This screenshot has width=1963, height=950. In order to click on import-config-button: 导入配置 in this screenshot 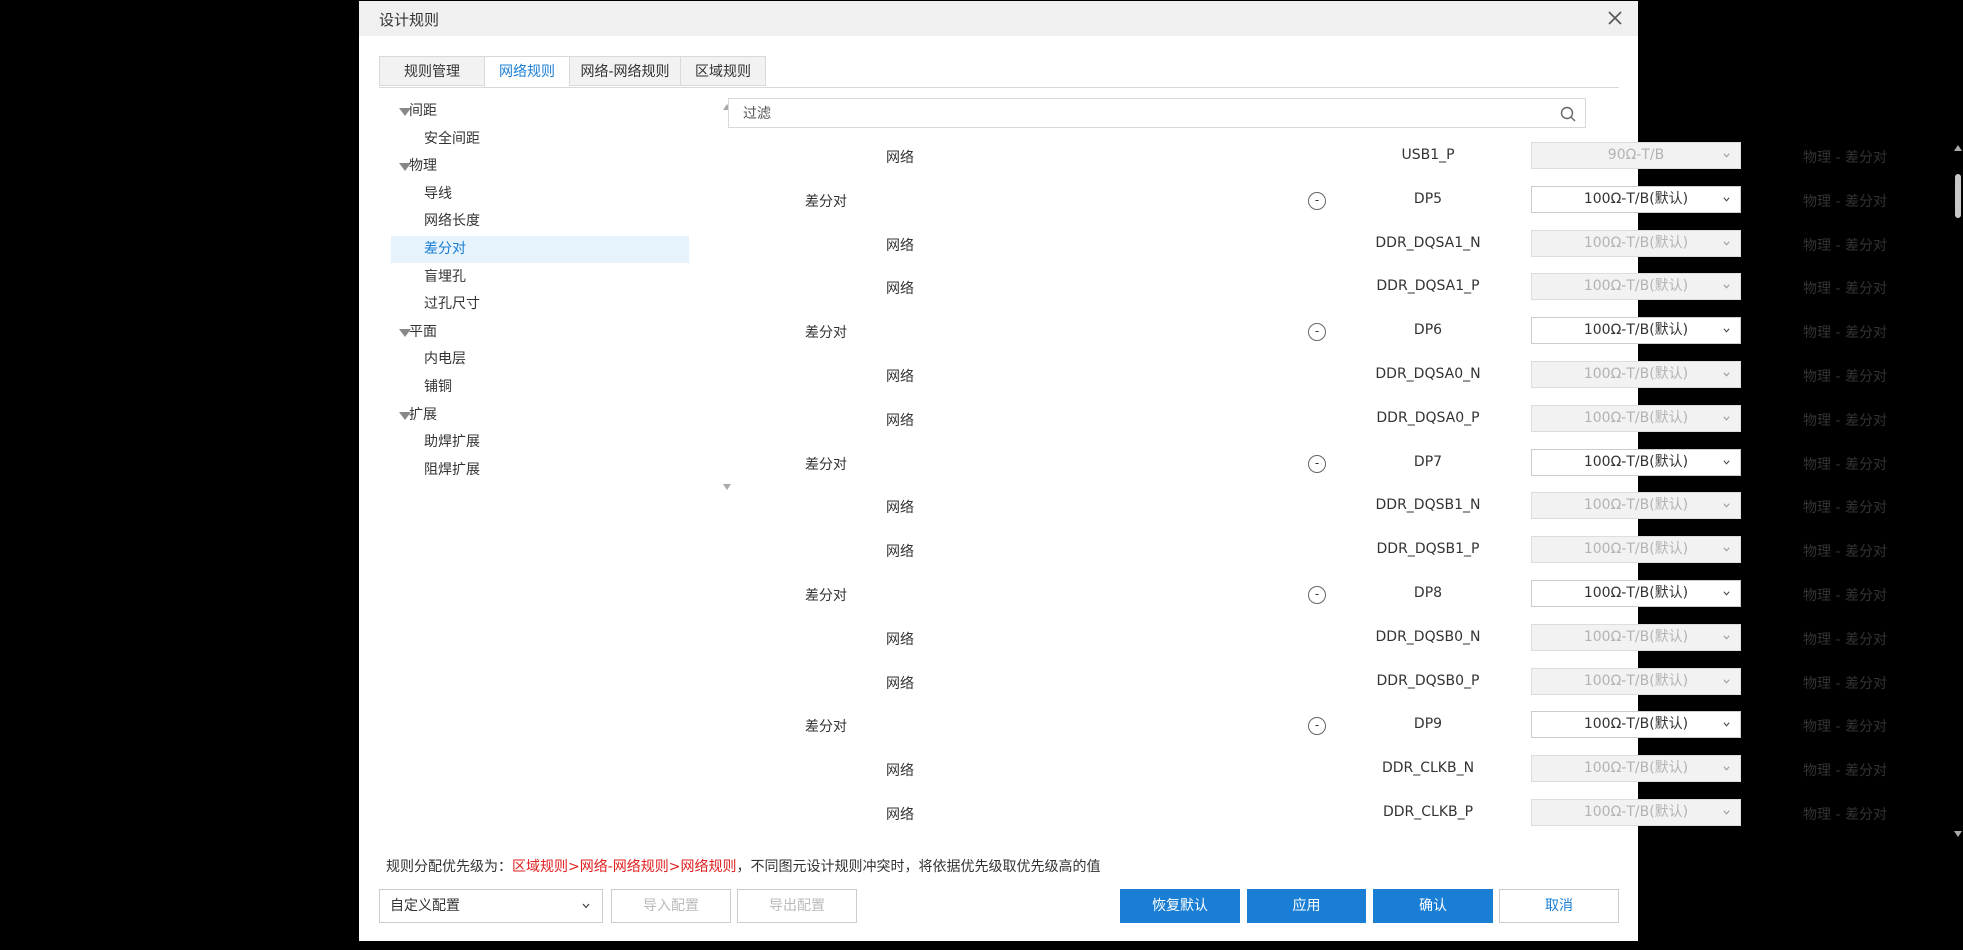, I will do `click(671, 906)`.